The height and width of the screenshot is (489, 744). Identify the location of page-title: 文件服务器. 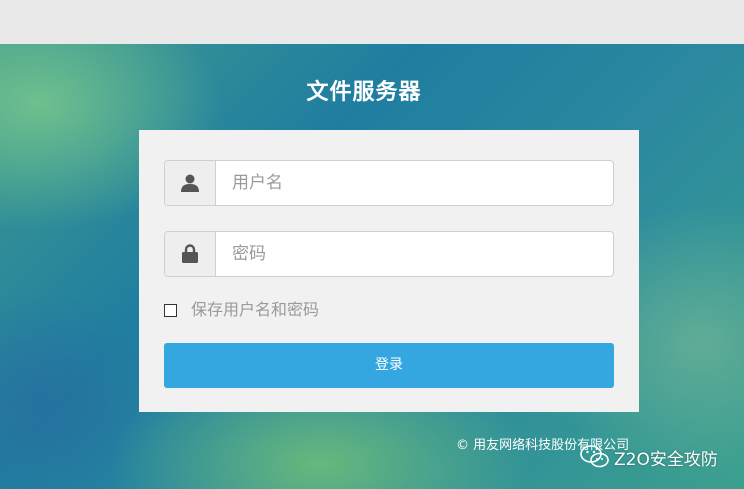
(364, 92).